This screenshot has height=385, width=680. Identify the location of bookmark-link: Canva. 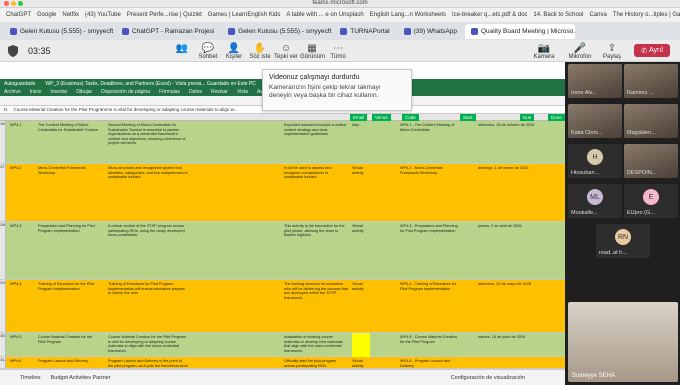
(597, 15).